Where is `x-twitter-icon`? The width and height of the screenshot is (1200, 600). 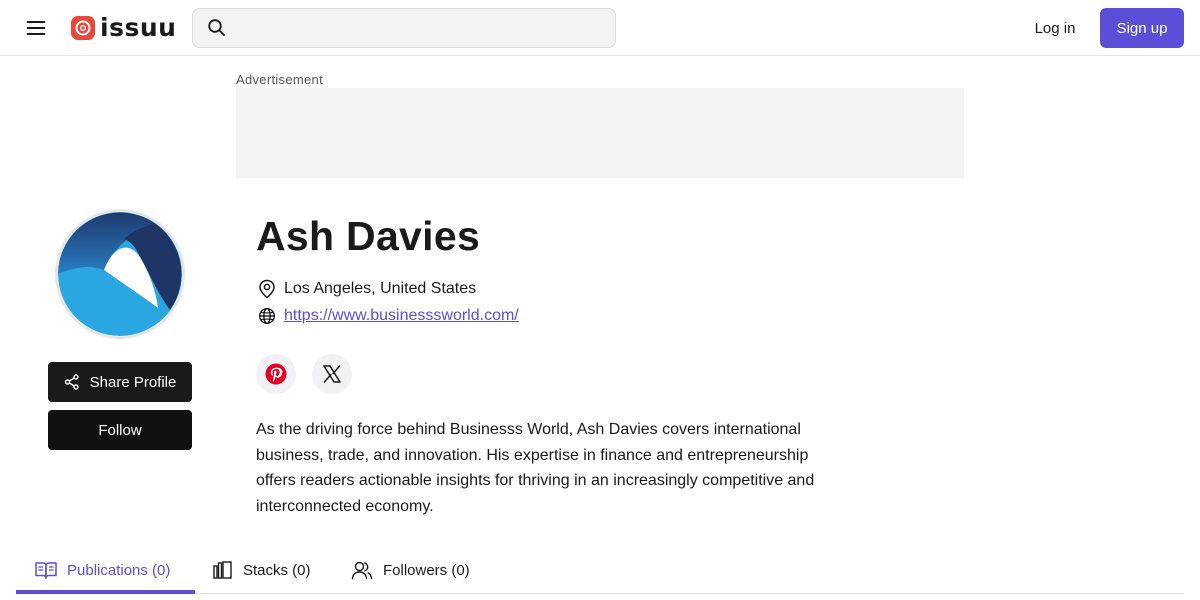 x-twitter-icon is located at coordinates (332, 374).